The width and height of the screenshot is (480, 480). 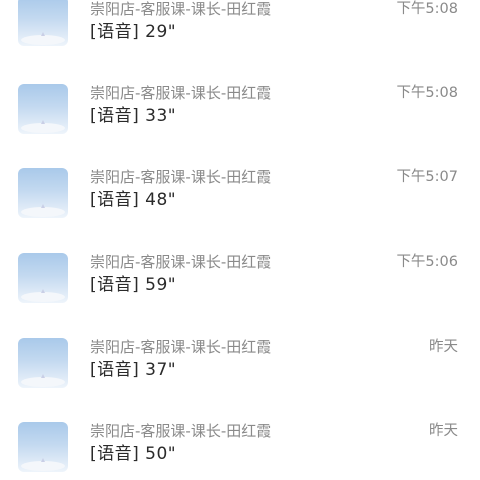 What do you see at coordinates (427, 262) in the screenshot?
I see `message-time: 下午5:06` at bounding box center [427, 262].